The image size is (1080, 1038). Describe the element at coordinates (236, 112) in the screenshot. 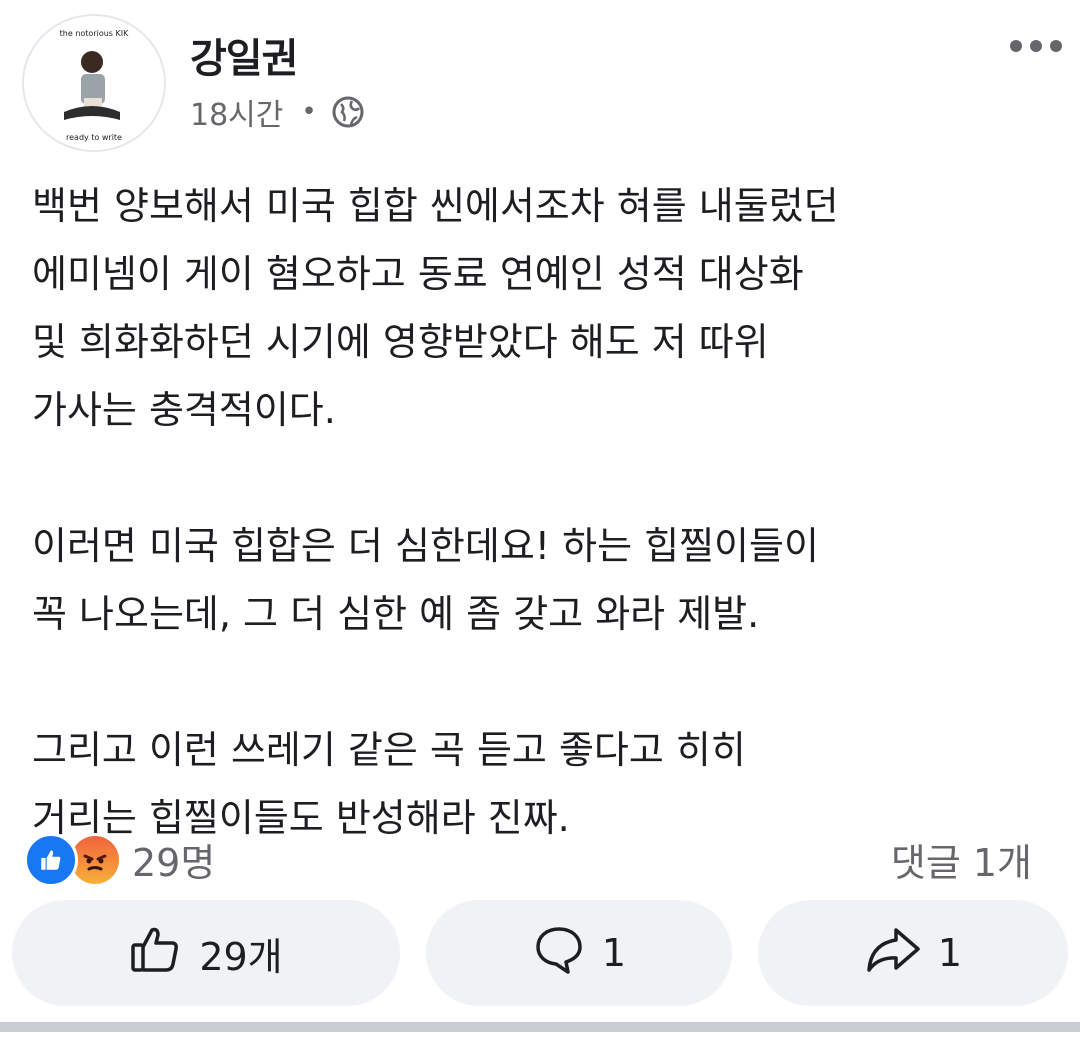

I see `post-timestamp: 18시간` at that location.